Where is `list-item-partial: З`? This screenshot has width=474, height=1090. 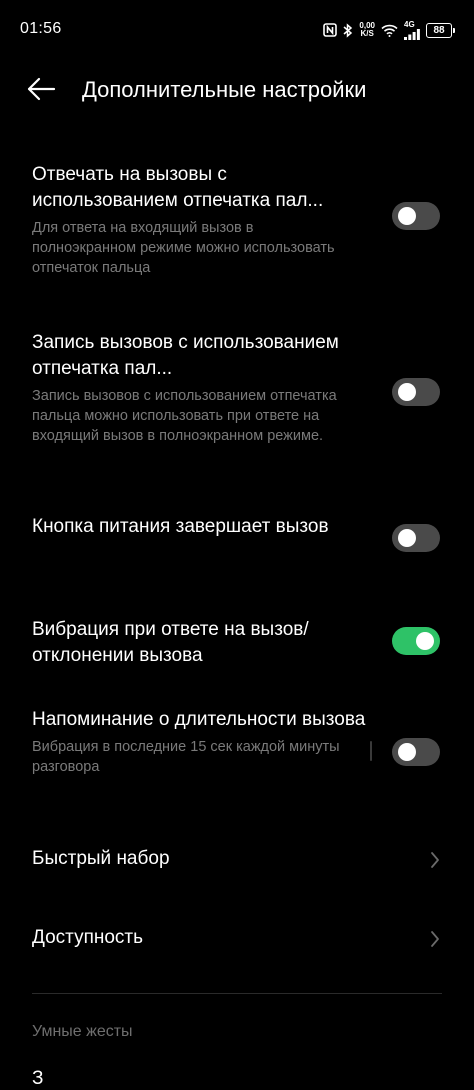
list-item-partial: З is located at coordinates (37, 1079).